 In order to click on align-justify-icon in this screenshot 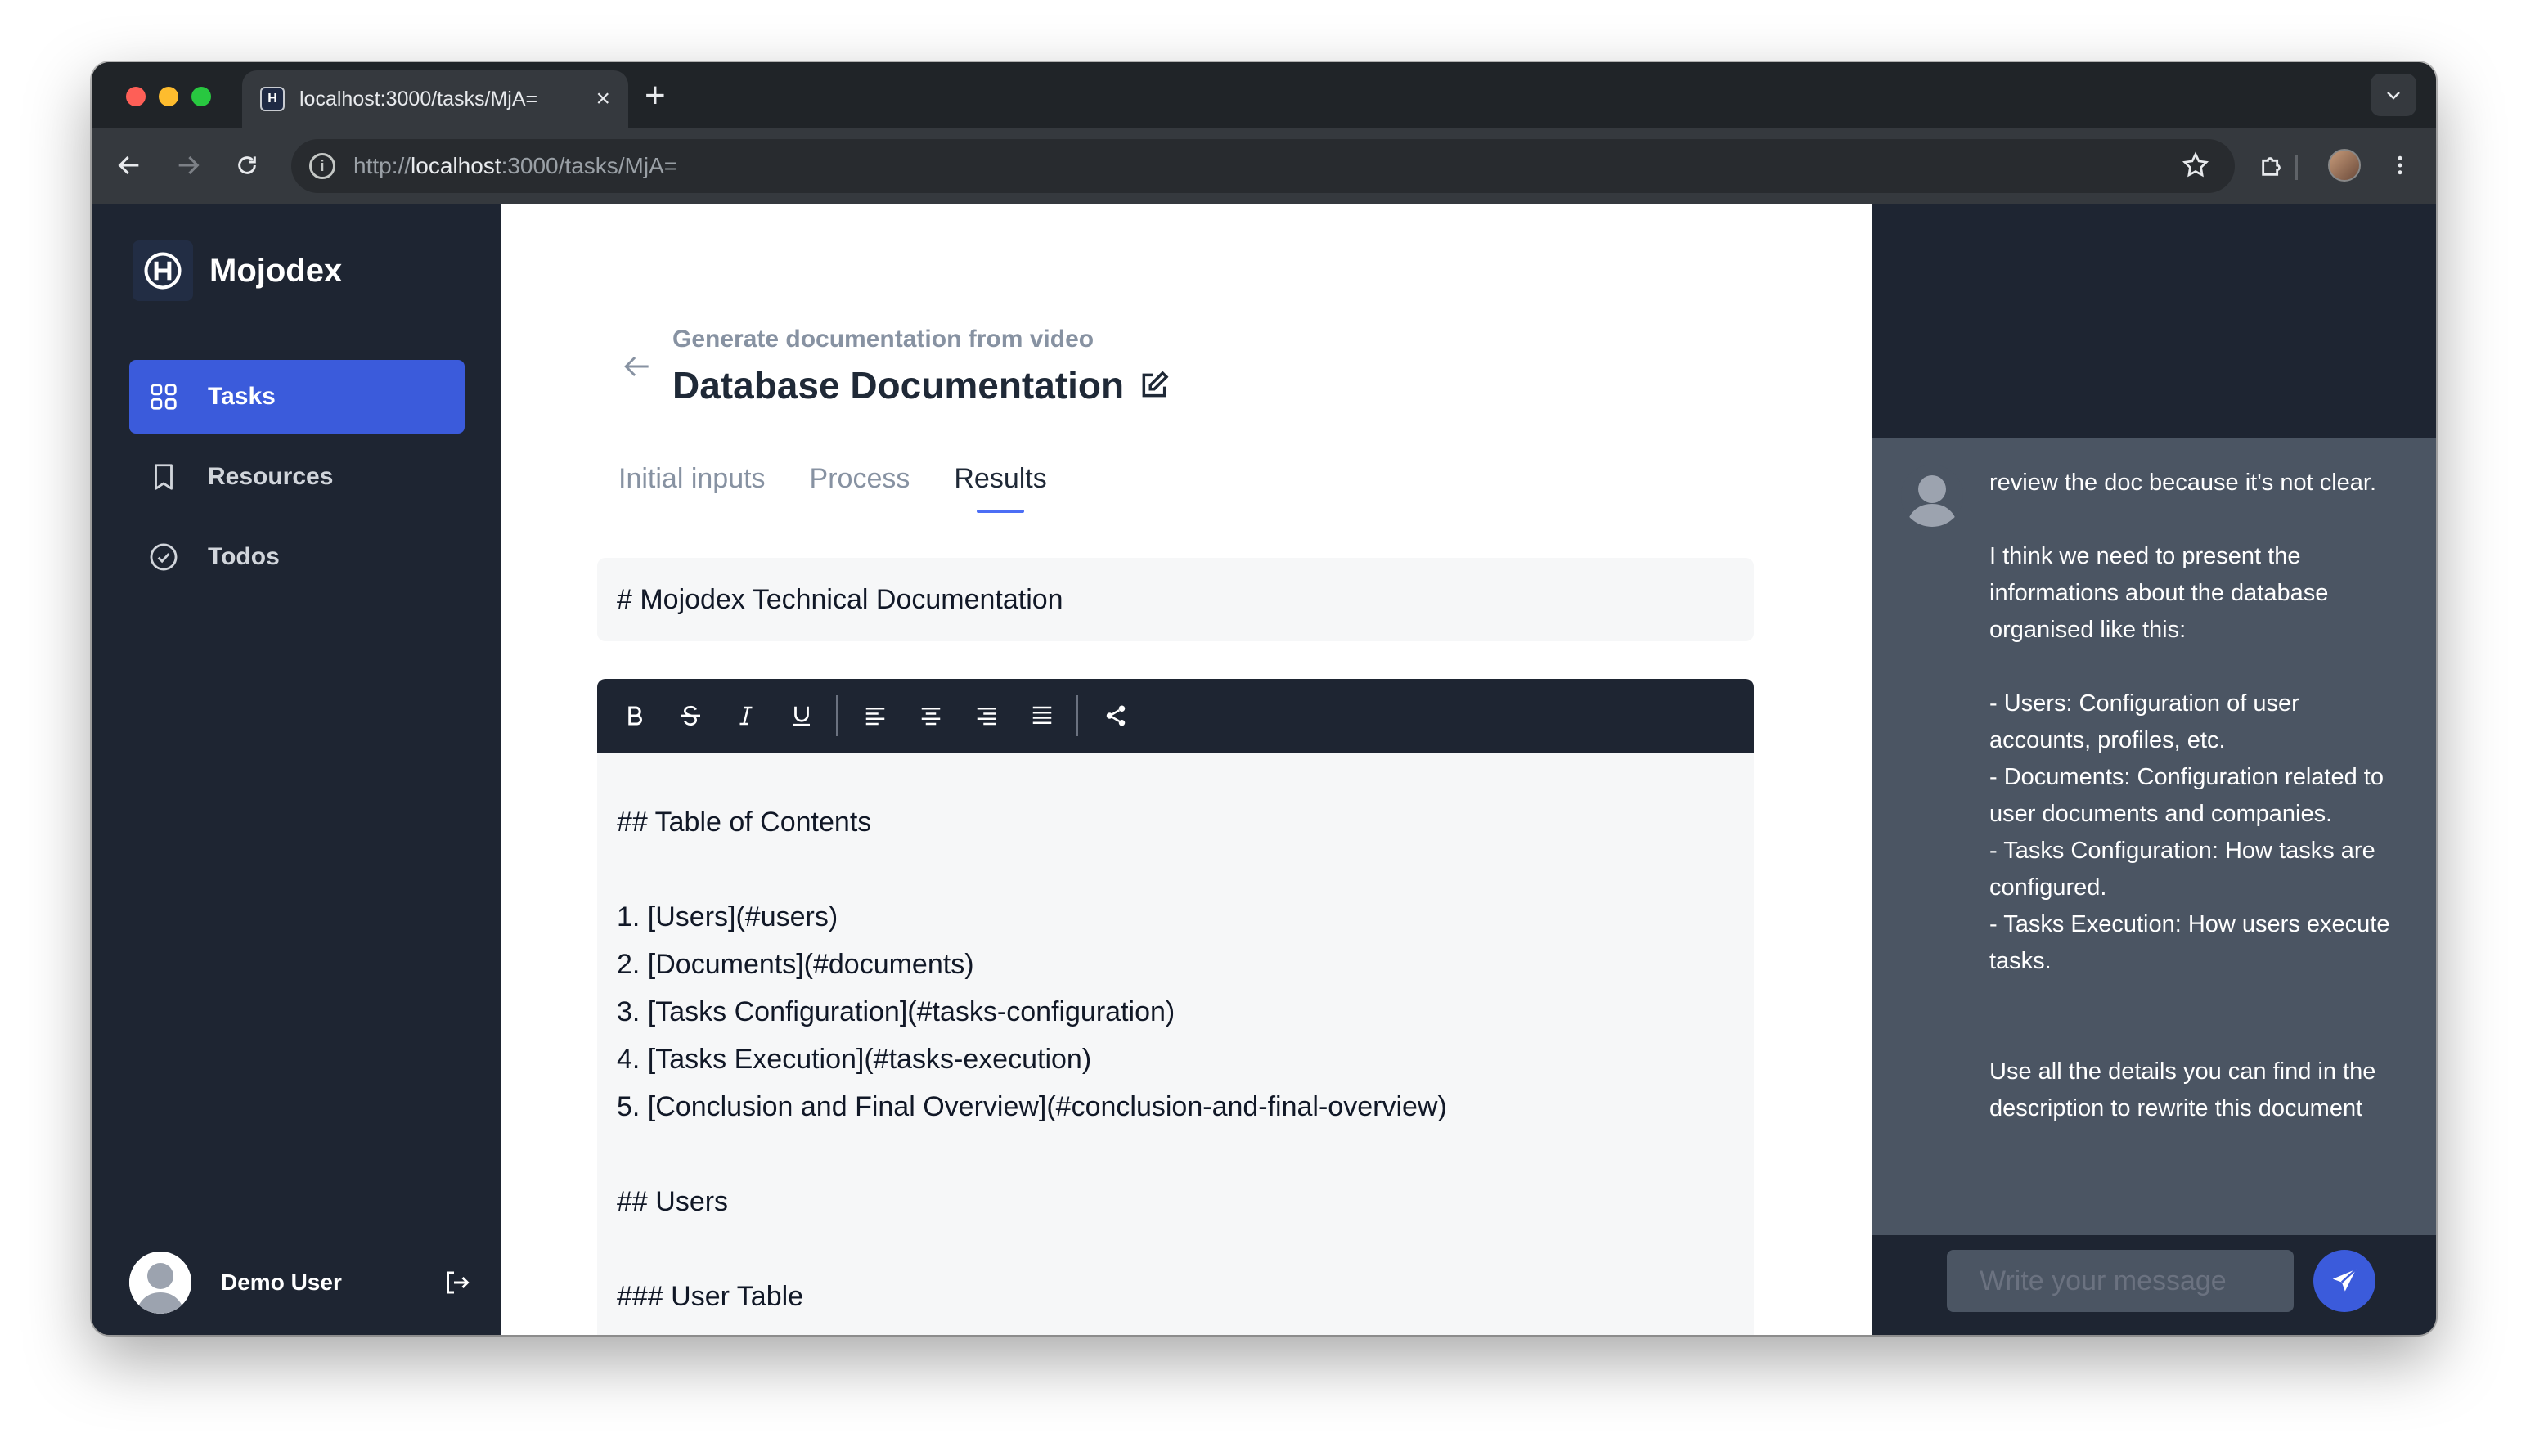, I will do `click(1042, 716)`.